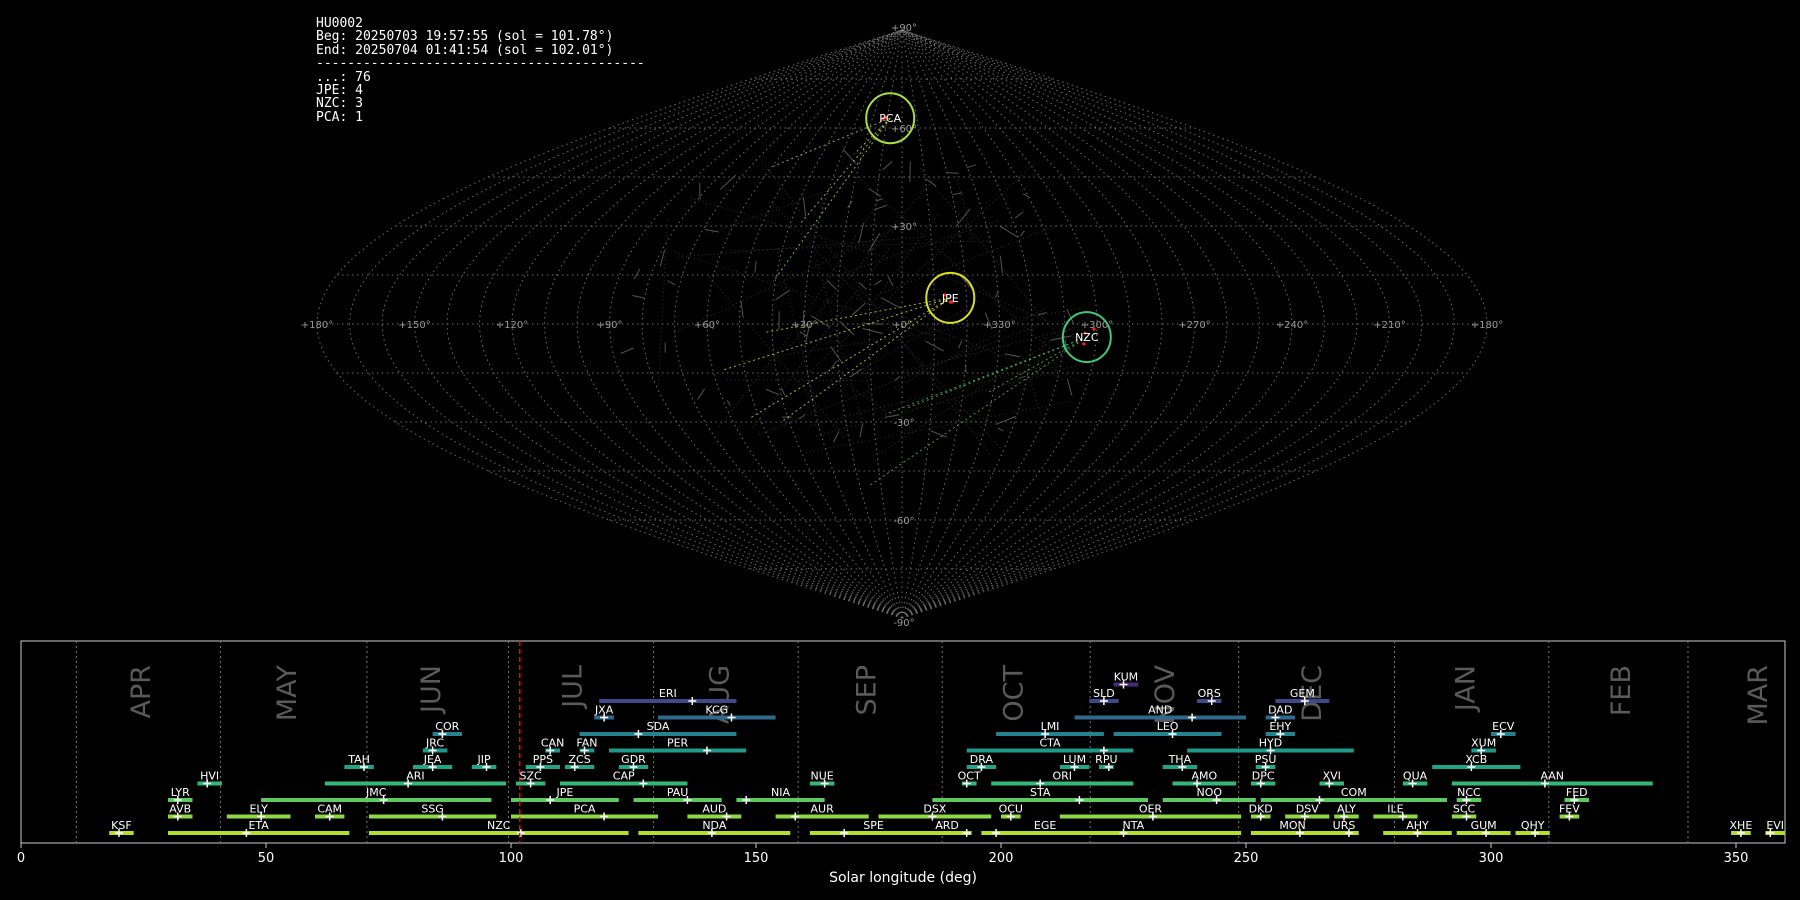 The width and height of the screenshot is (1800, 900). Describe the element at coordinates (141, 692) in the screenshot. I see `month-label-apr: APR` at that location.